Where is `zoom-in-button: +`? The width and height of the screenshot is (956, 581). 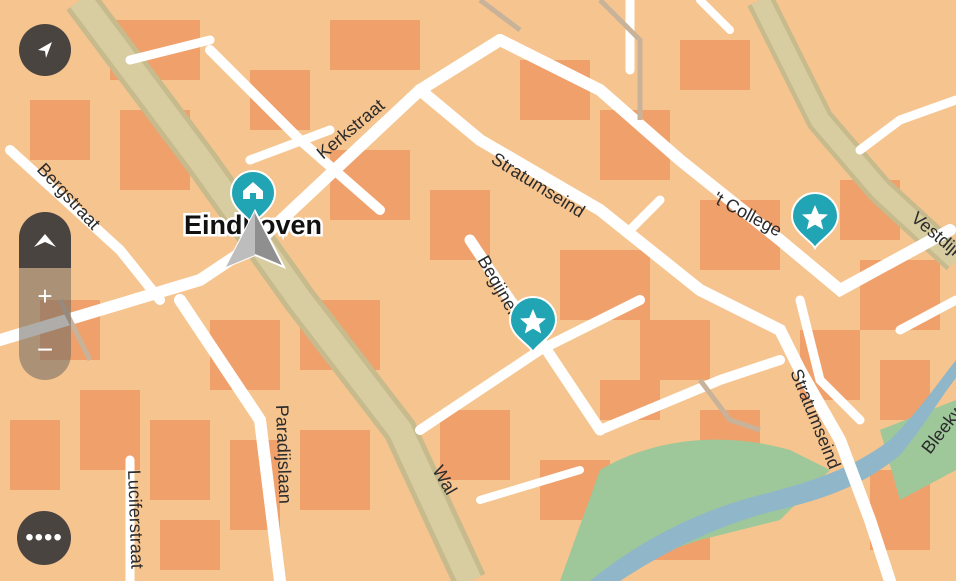
zoom-in-button: + is located at coordinates (45, 296).